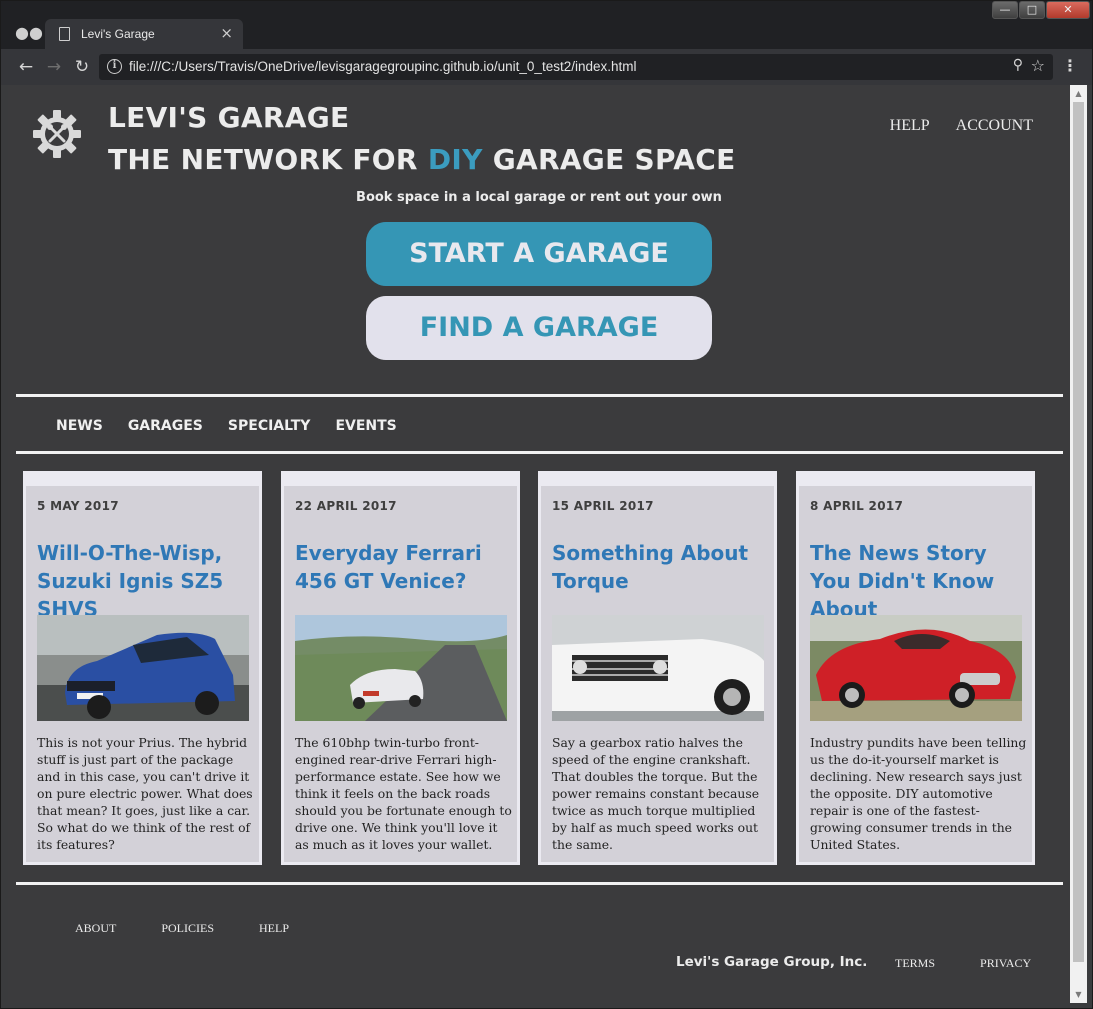  I want to click on close-icon: ×, so click(226, 33).